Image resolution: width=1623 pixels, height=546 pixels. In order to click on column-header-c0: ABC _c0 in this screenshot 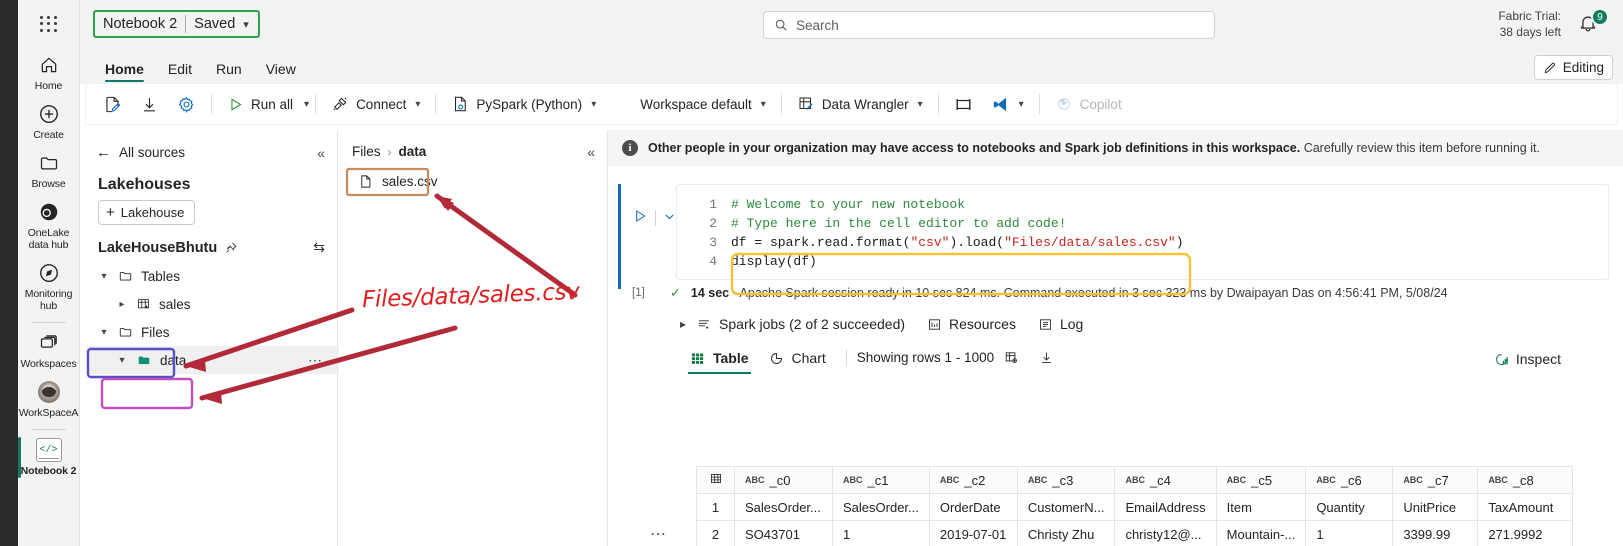, I will do `click(783, 480)`.